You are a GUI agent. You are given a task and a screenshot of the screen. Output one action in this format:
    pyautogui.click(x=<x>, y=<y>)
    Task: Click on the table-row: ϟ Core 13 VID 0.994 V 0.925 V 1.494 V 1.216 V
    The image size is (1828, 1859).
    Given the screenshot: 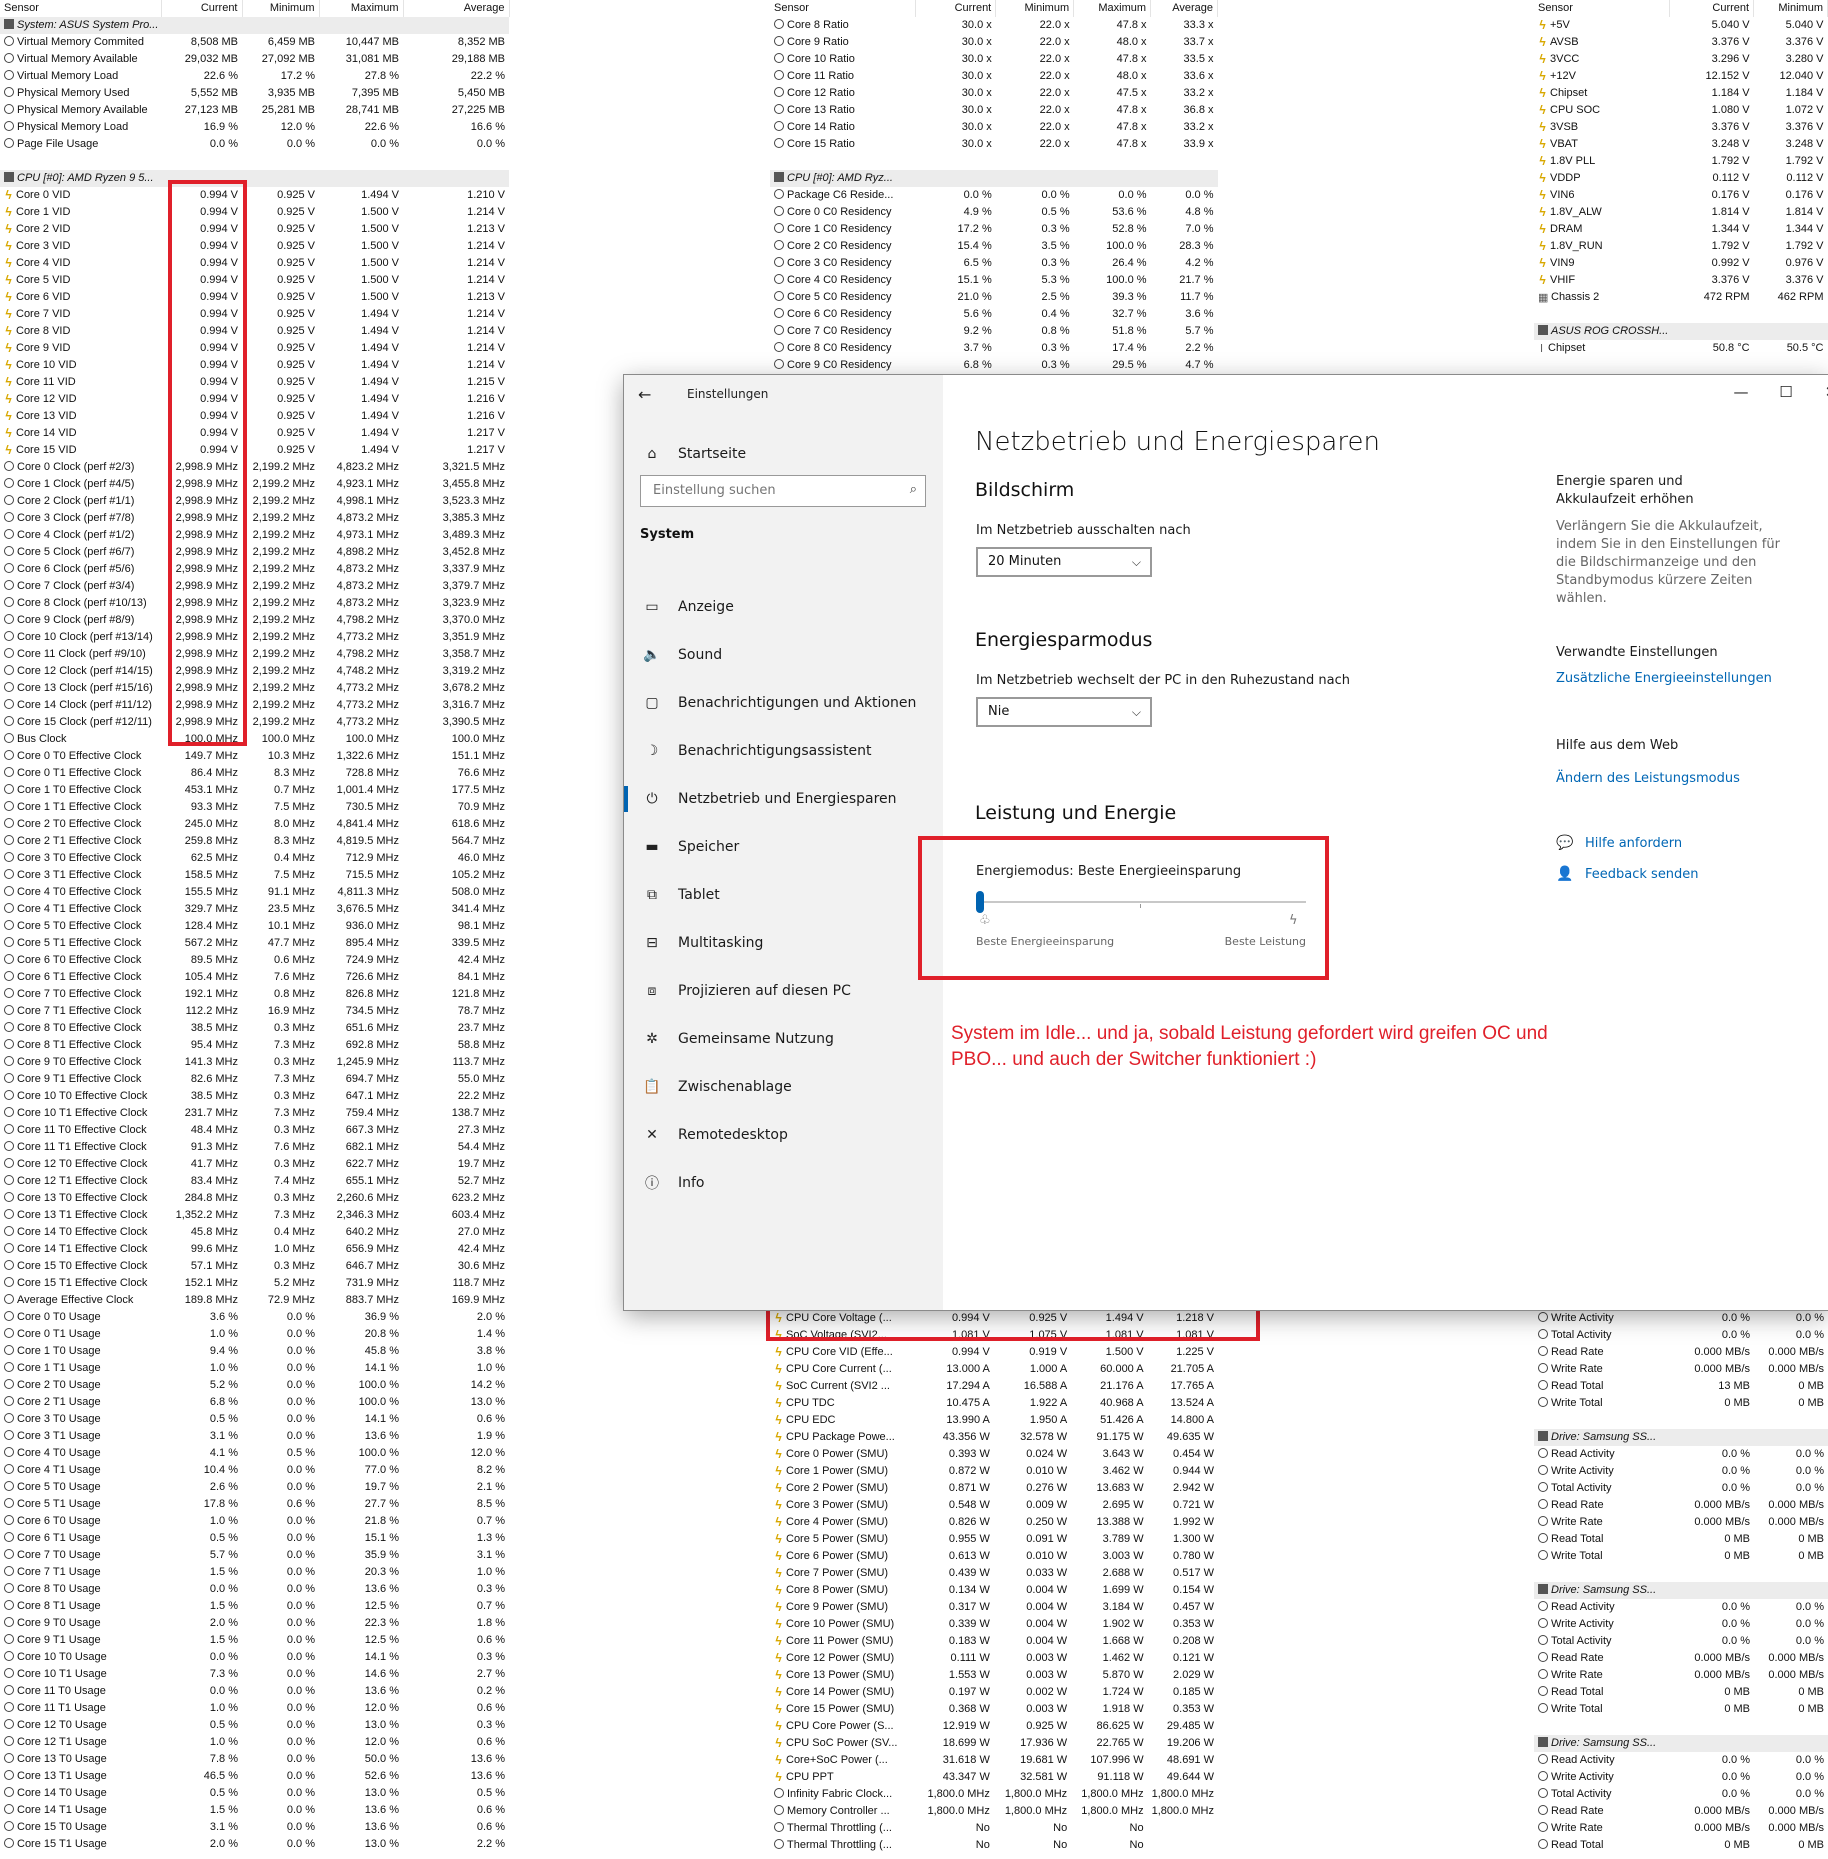 What is the action you would take?
    pyautogui.click(x=254, y=416)
    